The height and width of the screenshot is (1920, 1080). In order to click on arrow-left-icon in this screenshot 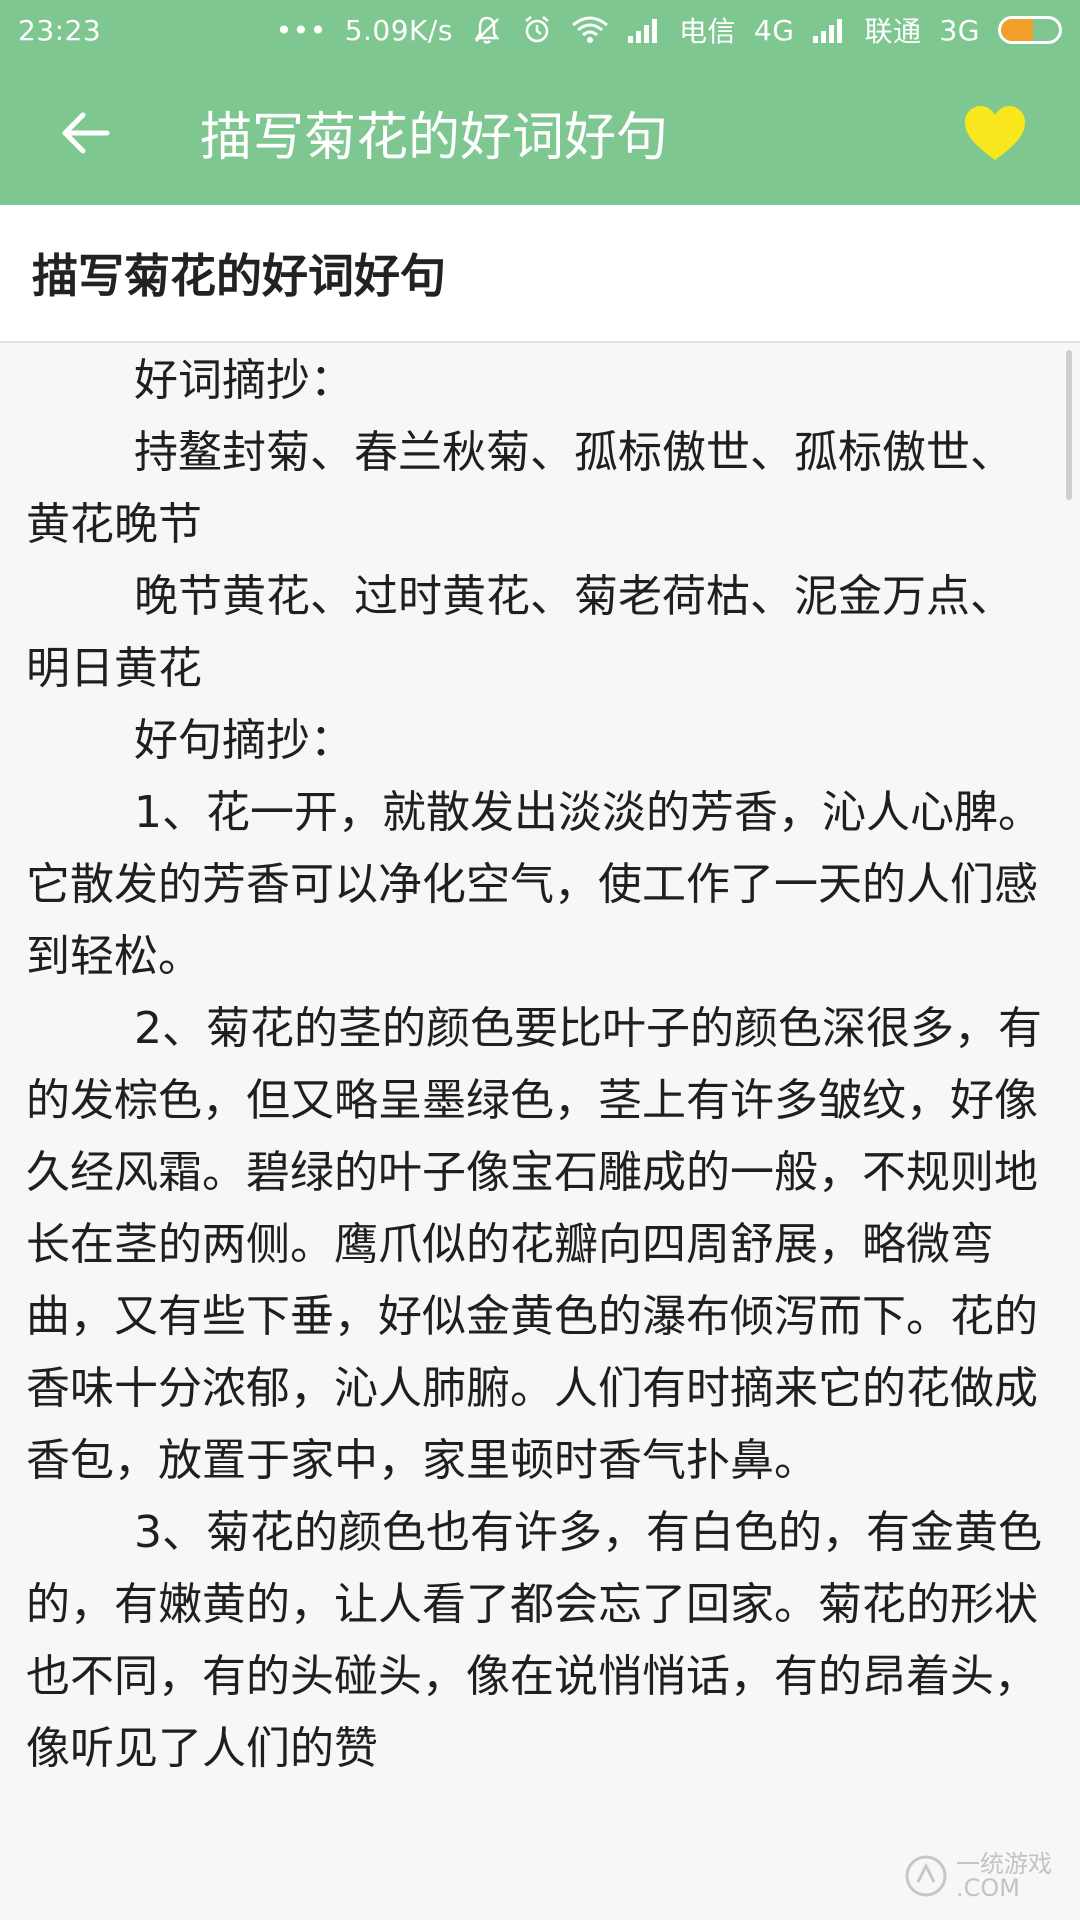, I will do `click(86, 132)`.